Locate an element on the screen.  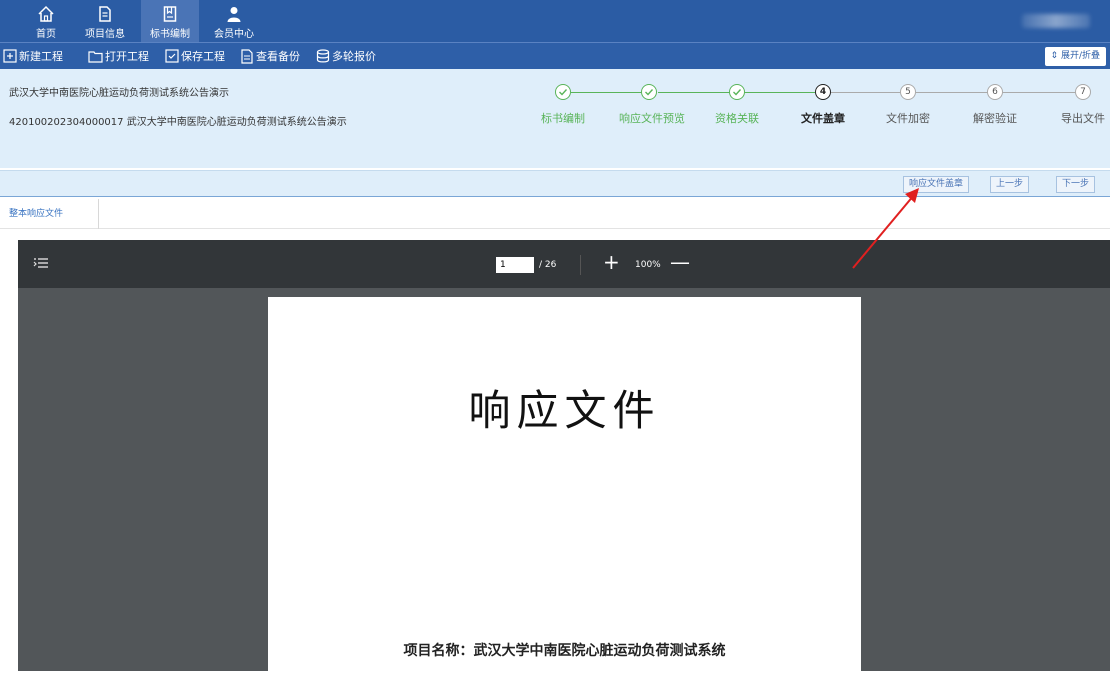
save-project-label: 保存工程 is located at coordinates (203, 56).